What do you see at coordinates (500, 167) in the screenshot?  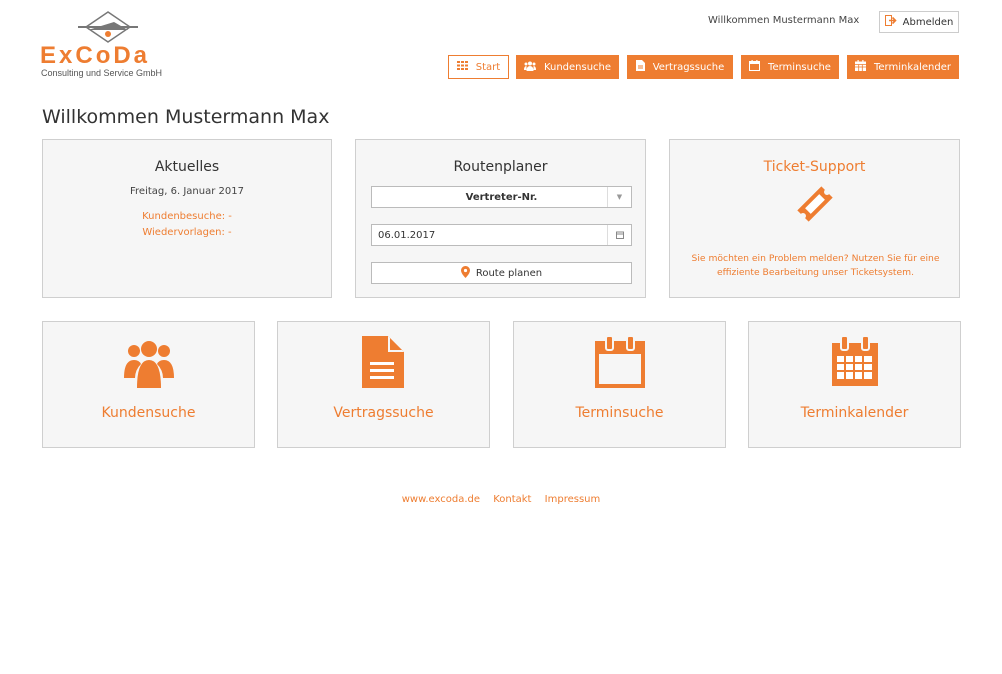 I see `routenplaner-title: Routenplaner` at bounding box center [500, 167].